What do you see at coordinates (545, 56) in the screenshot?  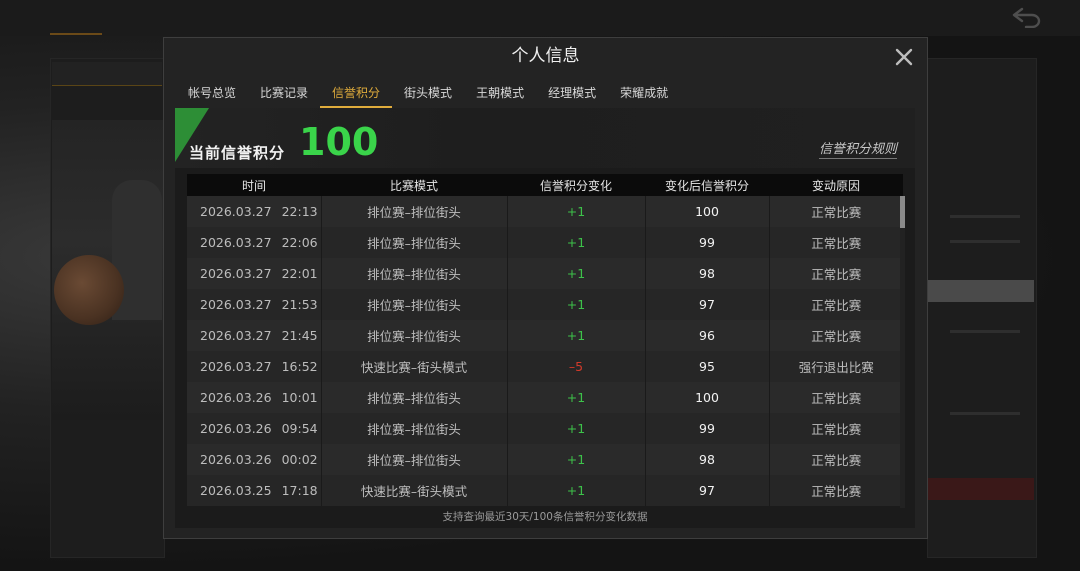 I see `modal-title: 个人信息` at bounding box center [545, 56].